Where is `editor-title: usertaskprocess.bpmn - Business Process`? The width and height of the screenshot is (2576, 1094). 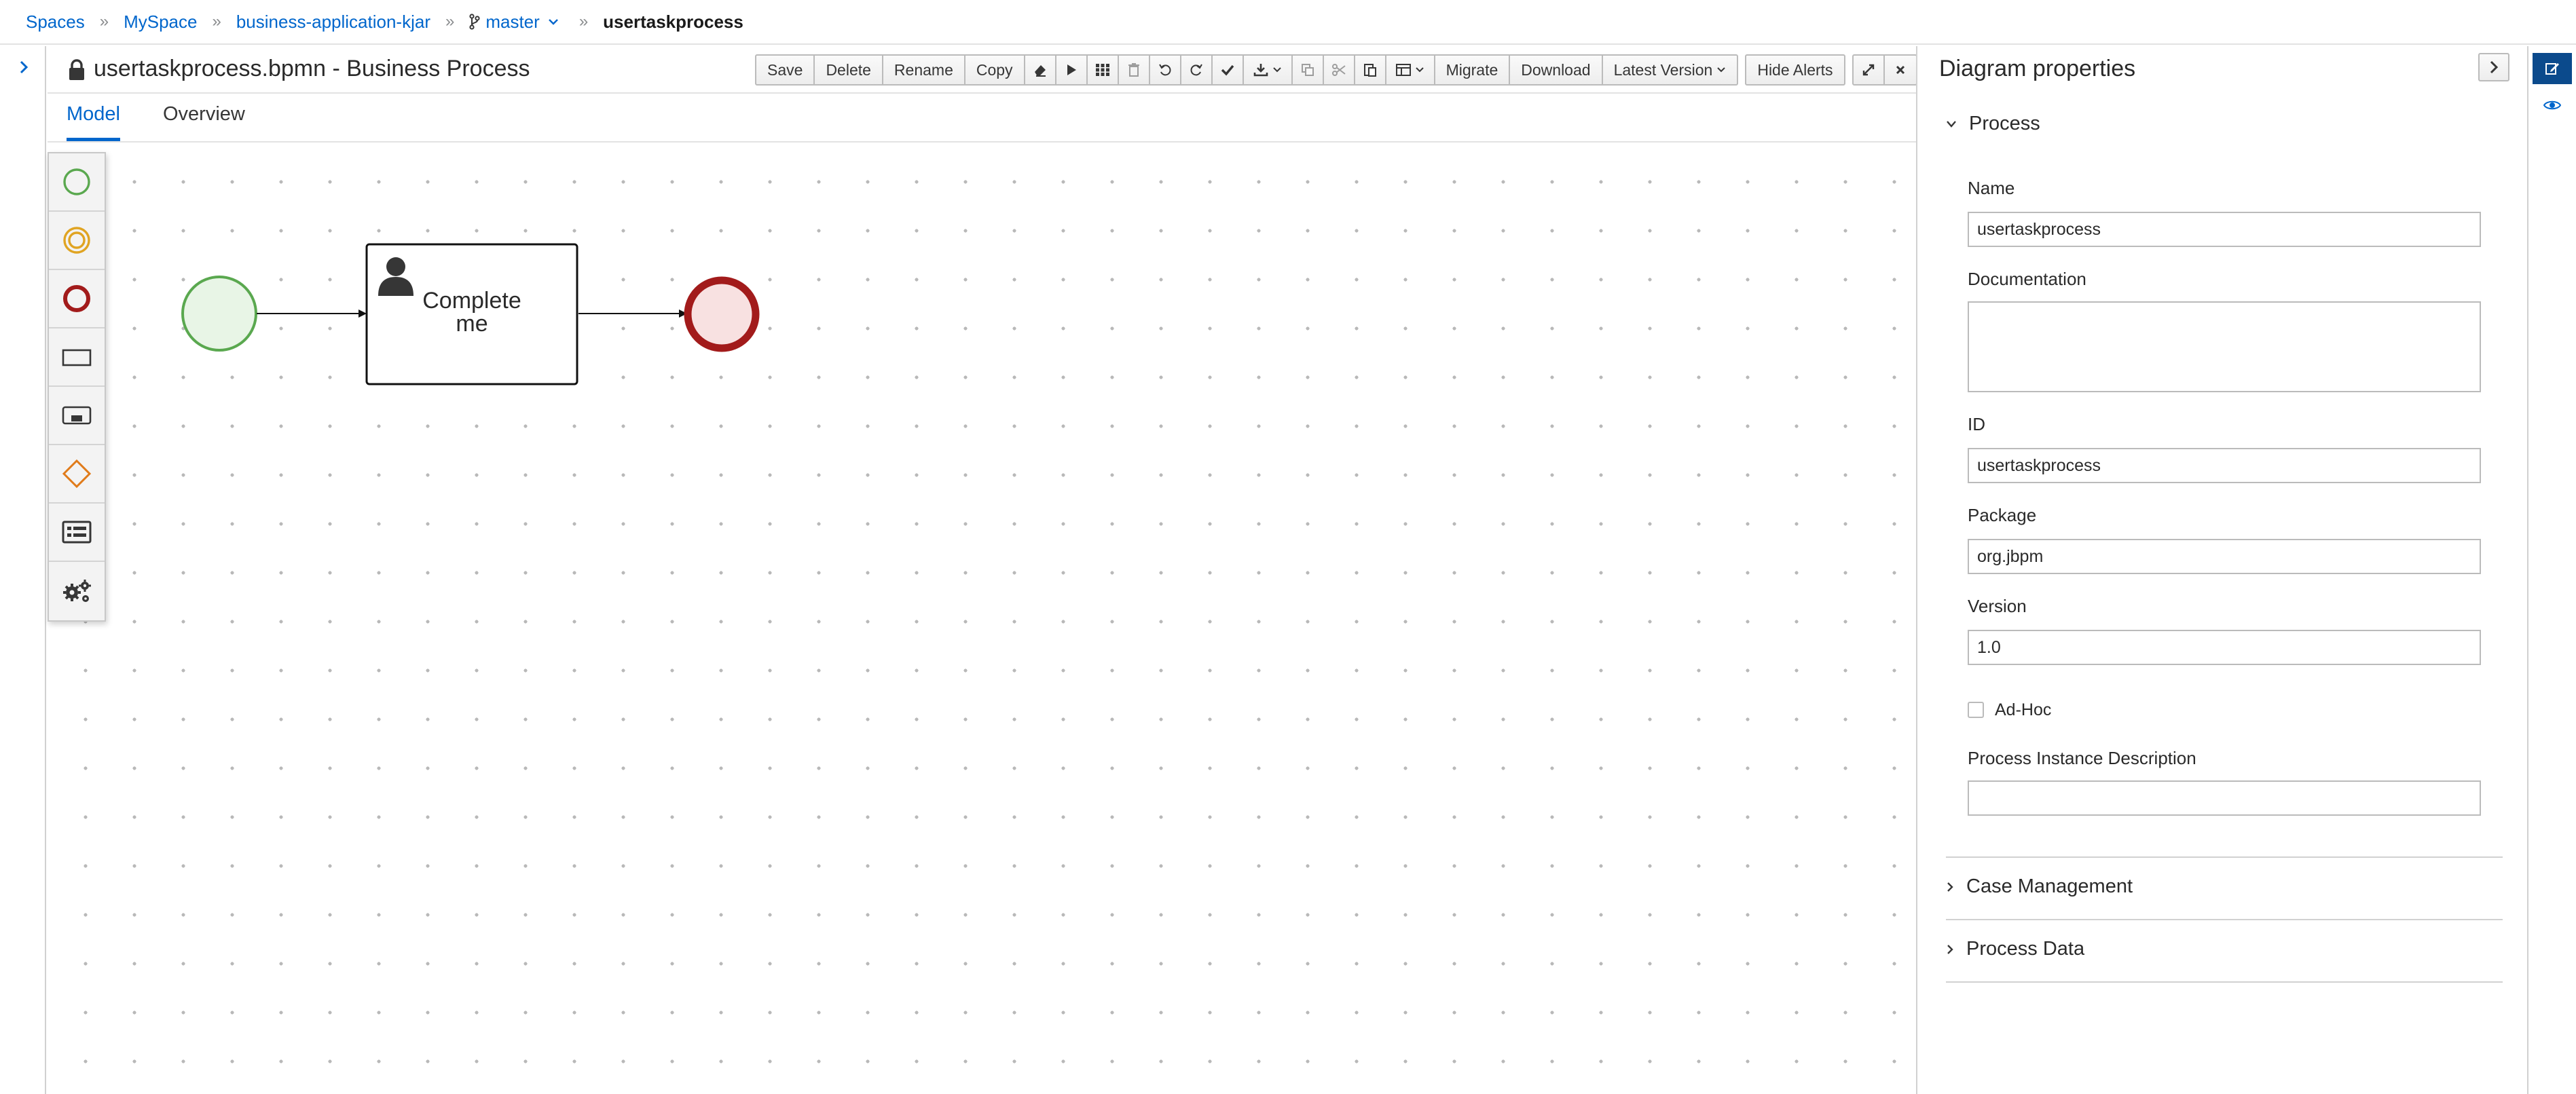
editor-title: usertaskprocess.bpmn - Business Process is located at coordinates (312, 68).